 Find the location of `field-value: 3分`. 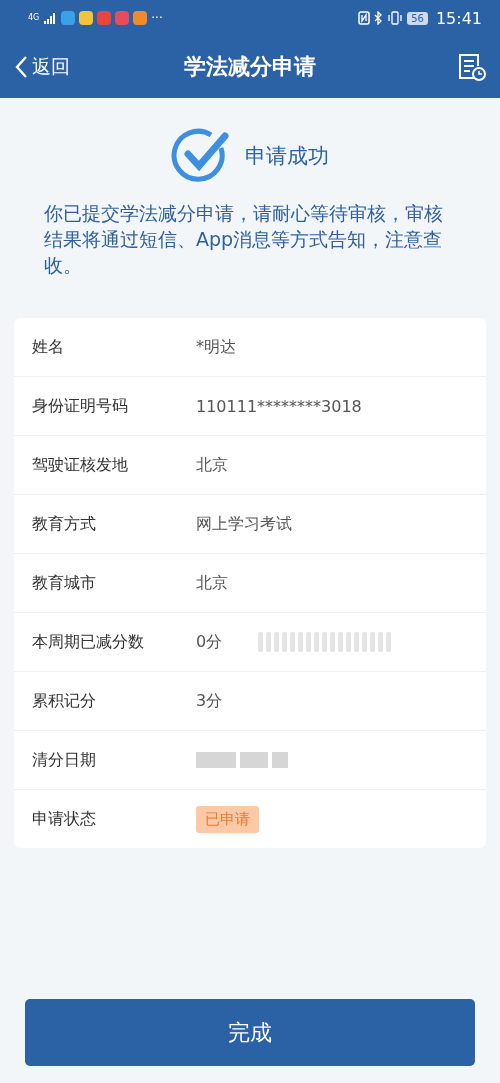

field-value: 3分 is located at coordinates (209, 701).